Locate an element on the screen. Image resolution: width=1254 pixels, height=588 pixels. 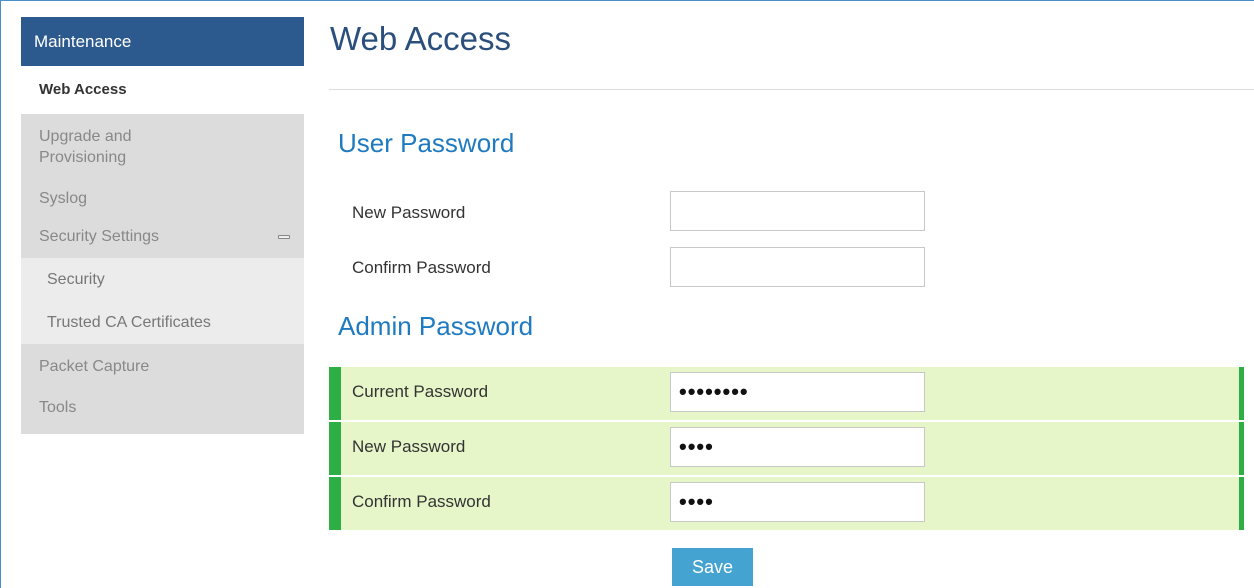
admin-current-password-input is located at coordinates (797, 392).